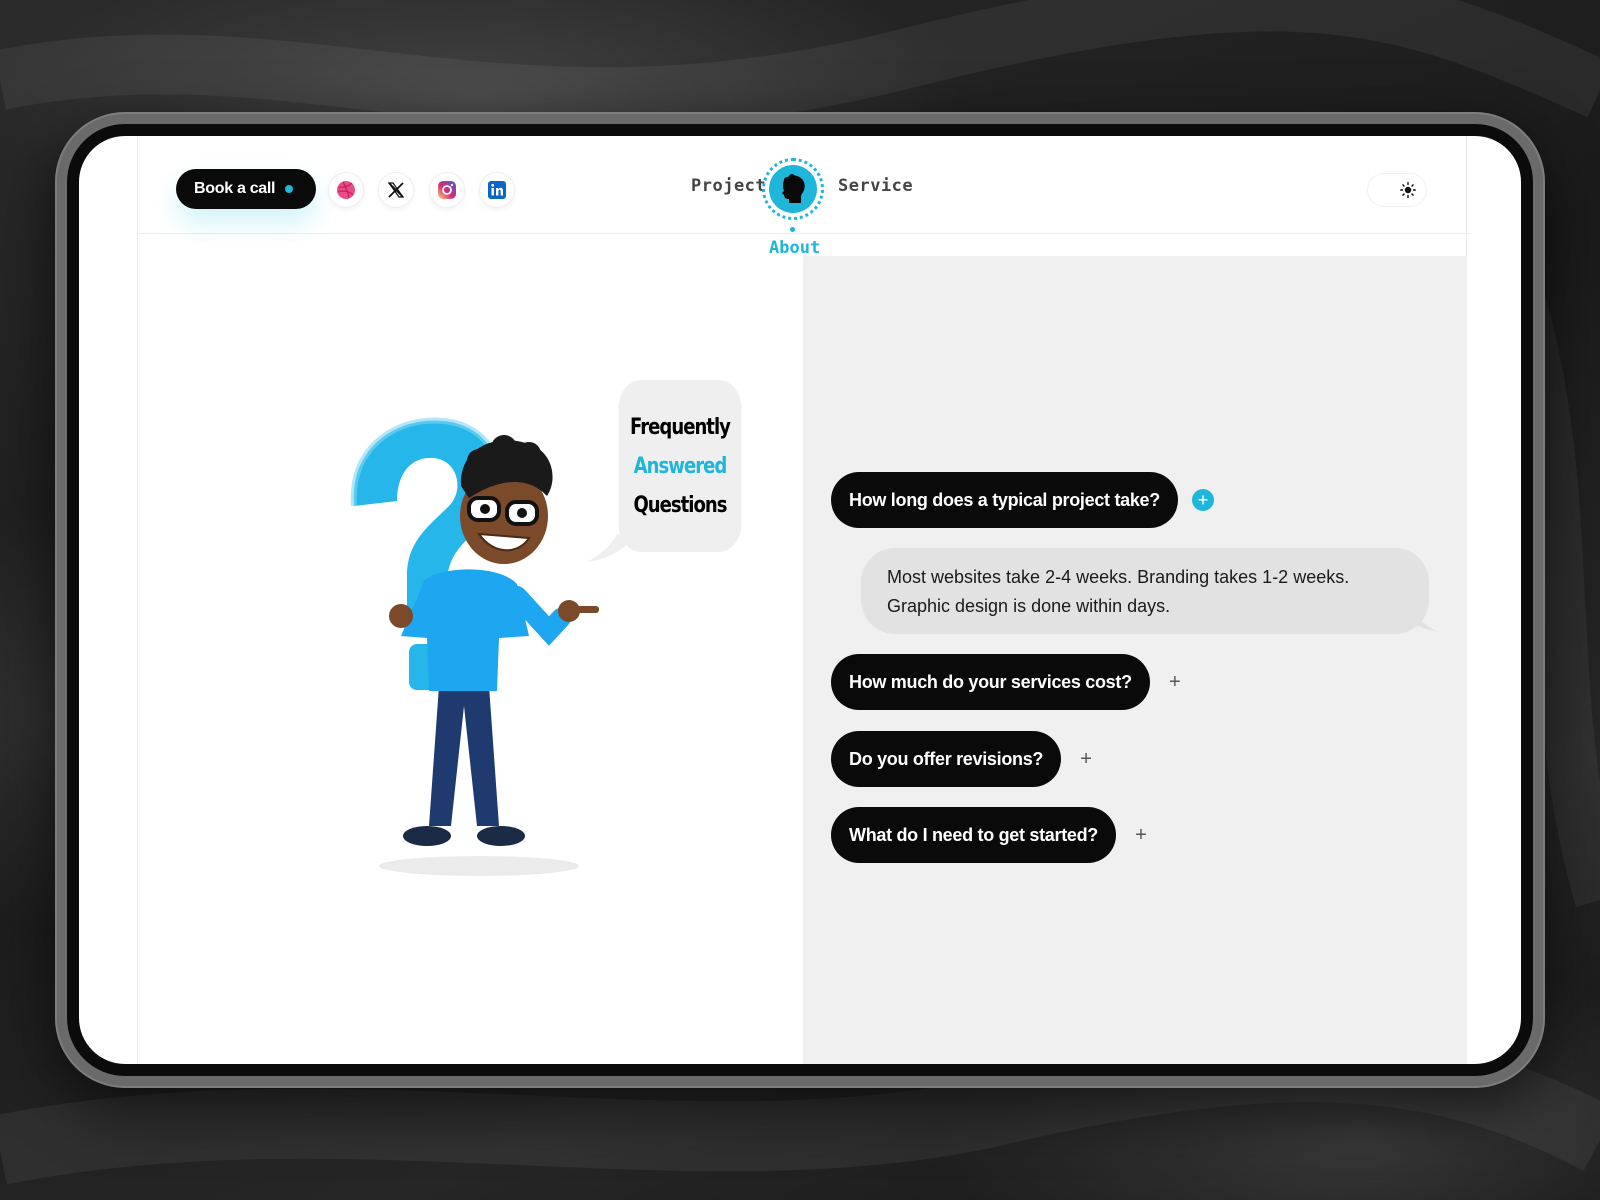 The image size is (1600, 1200). I want to click on x-icon, so click(396, 190).